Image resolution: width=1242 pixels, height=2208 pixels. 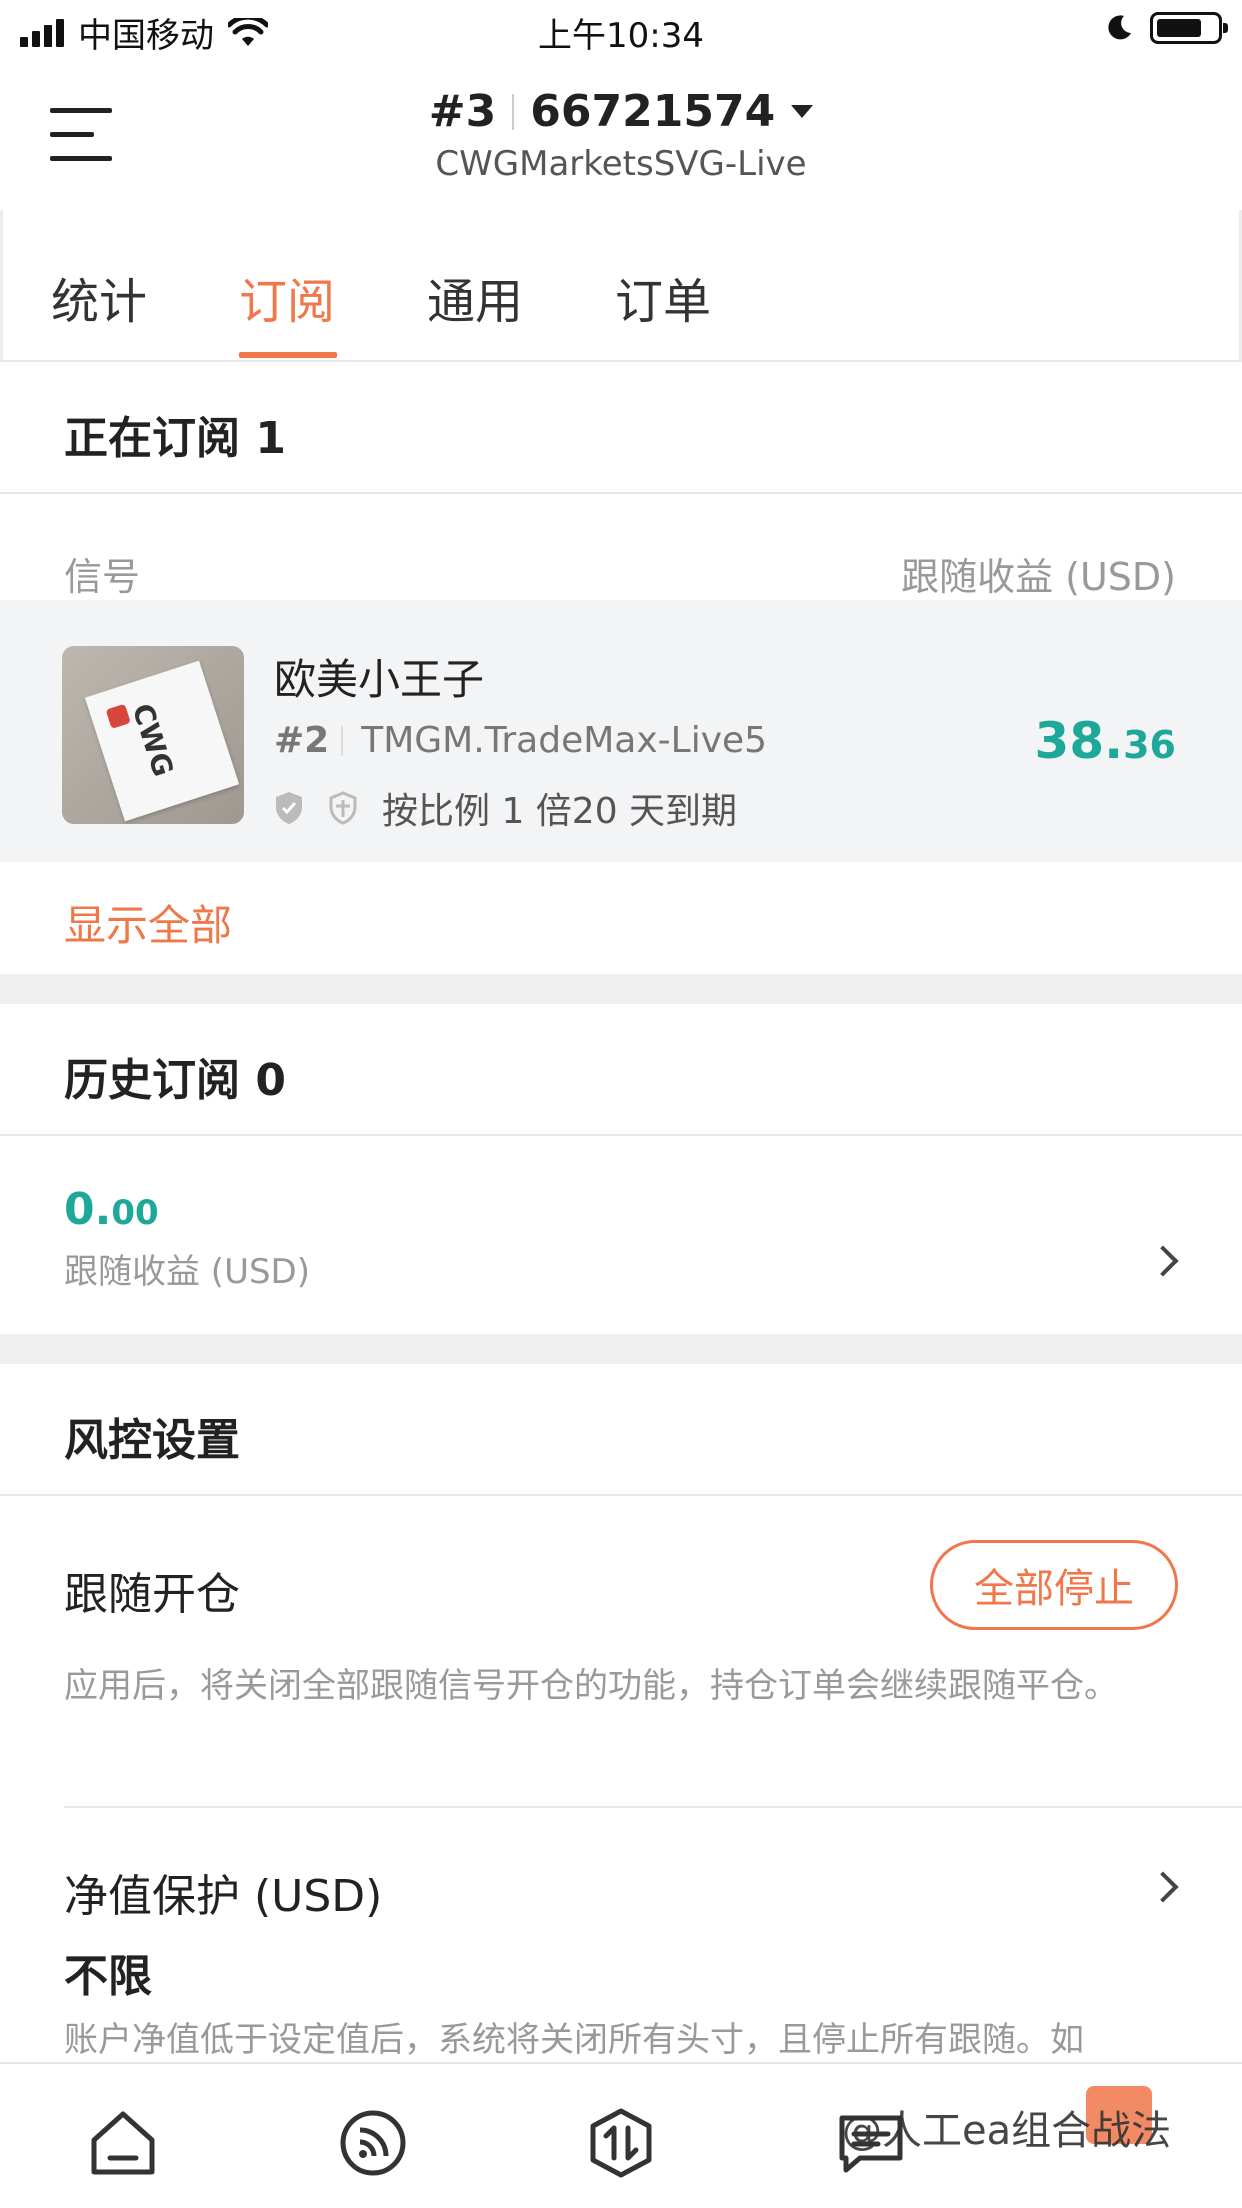 I want to click on watermark-text: @人工ea组合战法, so click(x=1007, y=2131).